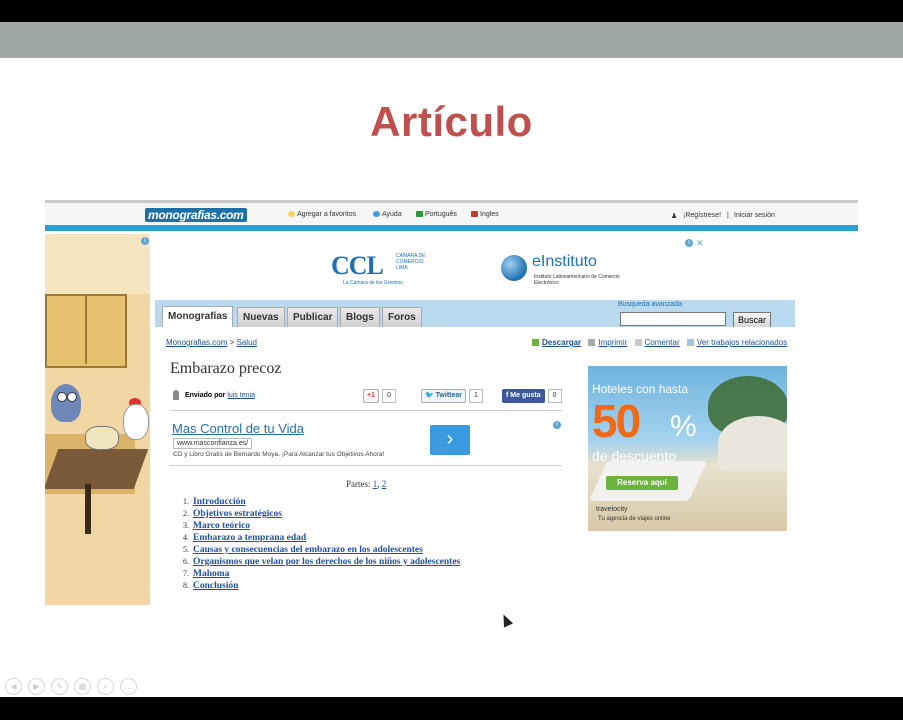 Image resolution: width=903 pixels, height=720 pixels. I want to click on site-logo: monografias.com, so click(196, 215).